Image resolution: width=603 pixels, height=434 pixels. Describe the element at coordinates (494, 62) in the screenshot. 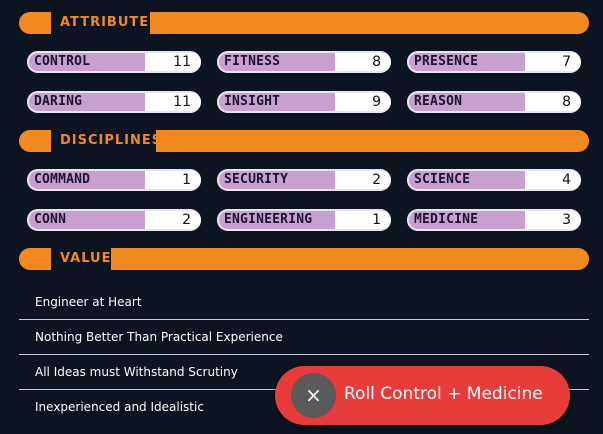

I see `stat-presence: PRESENCE 7` at that location.